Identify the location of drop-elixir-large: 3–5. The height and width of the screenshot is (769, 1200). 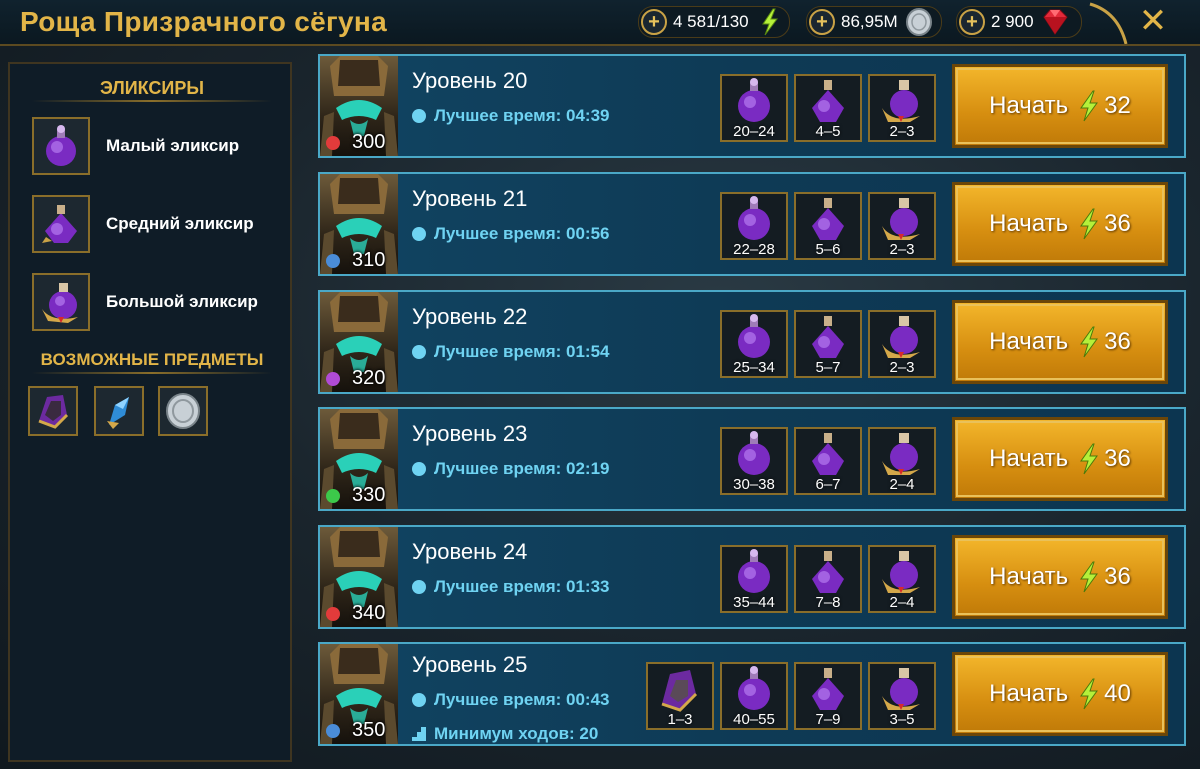
(902, 696).